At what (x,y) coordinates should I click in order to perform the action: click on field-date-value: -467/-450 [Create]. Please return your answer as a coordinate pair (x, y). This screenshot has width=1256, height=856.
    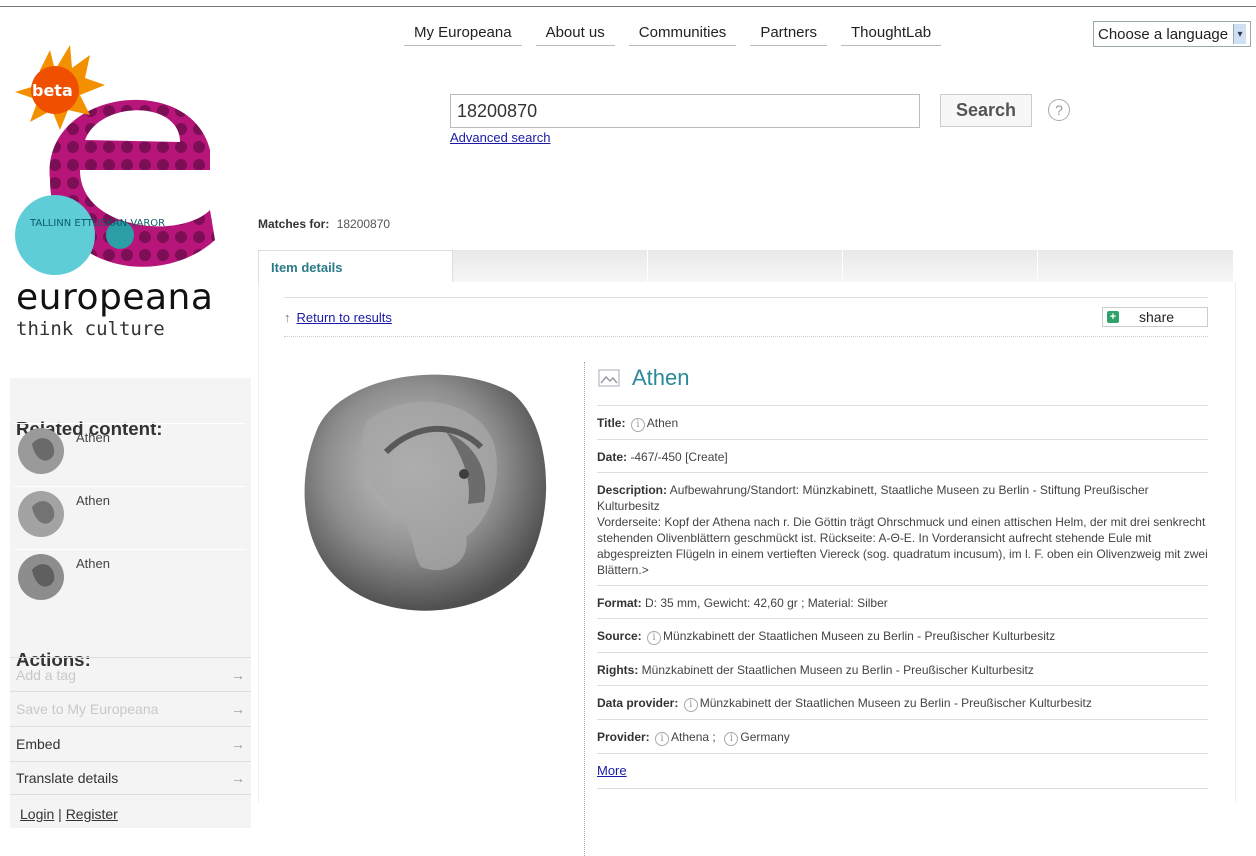
    Looking at the image, I should click on (679, 457).